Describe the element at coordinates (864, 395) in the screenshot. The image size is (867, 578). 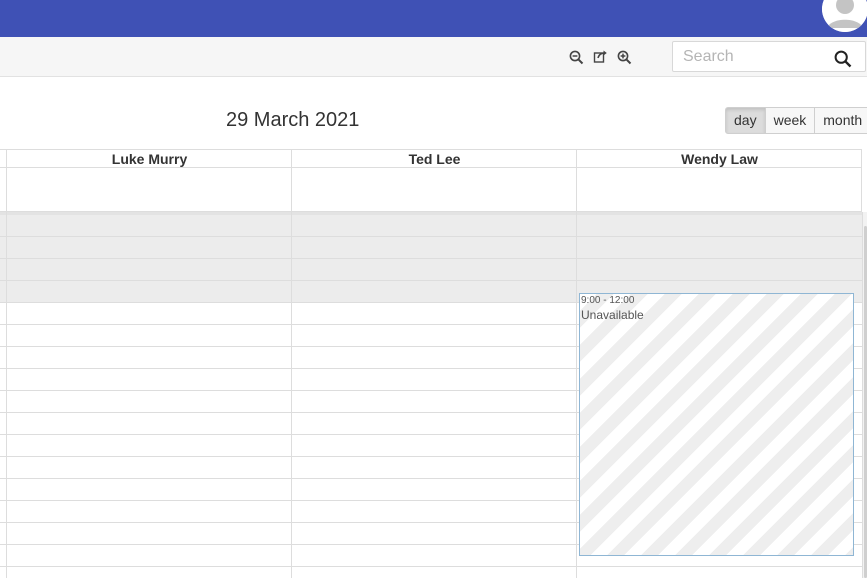
I see `vertical-scrollbar` at that location.